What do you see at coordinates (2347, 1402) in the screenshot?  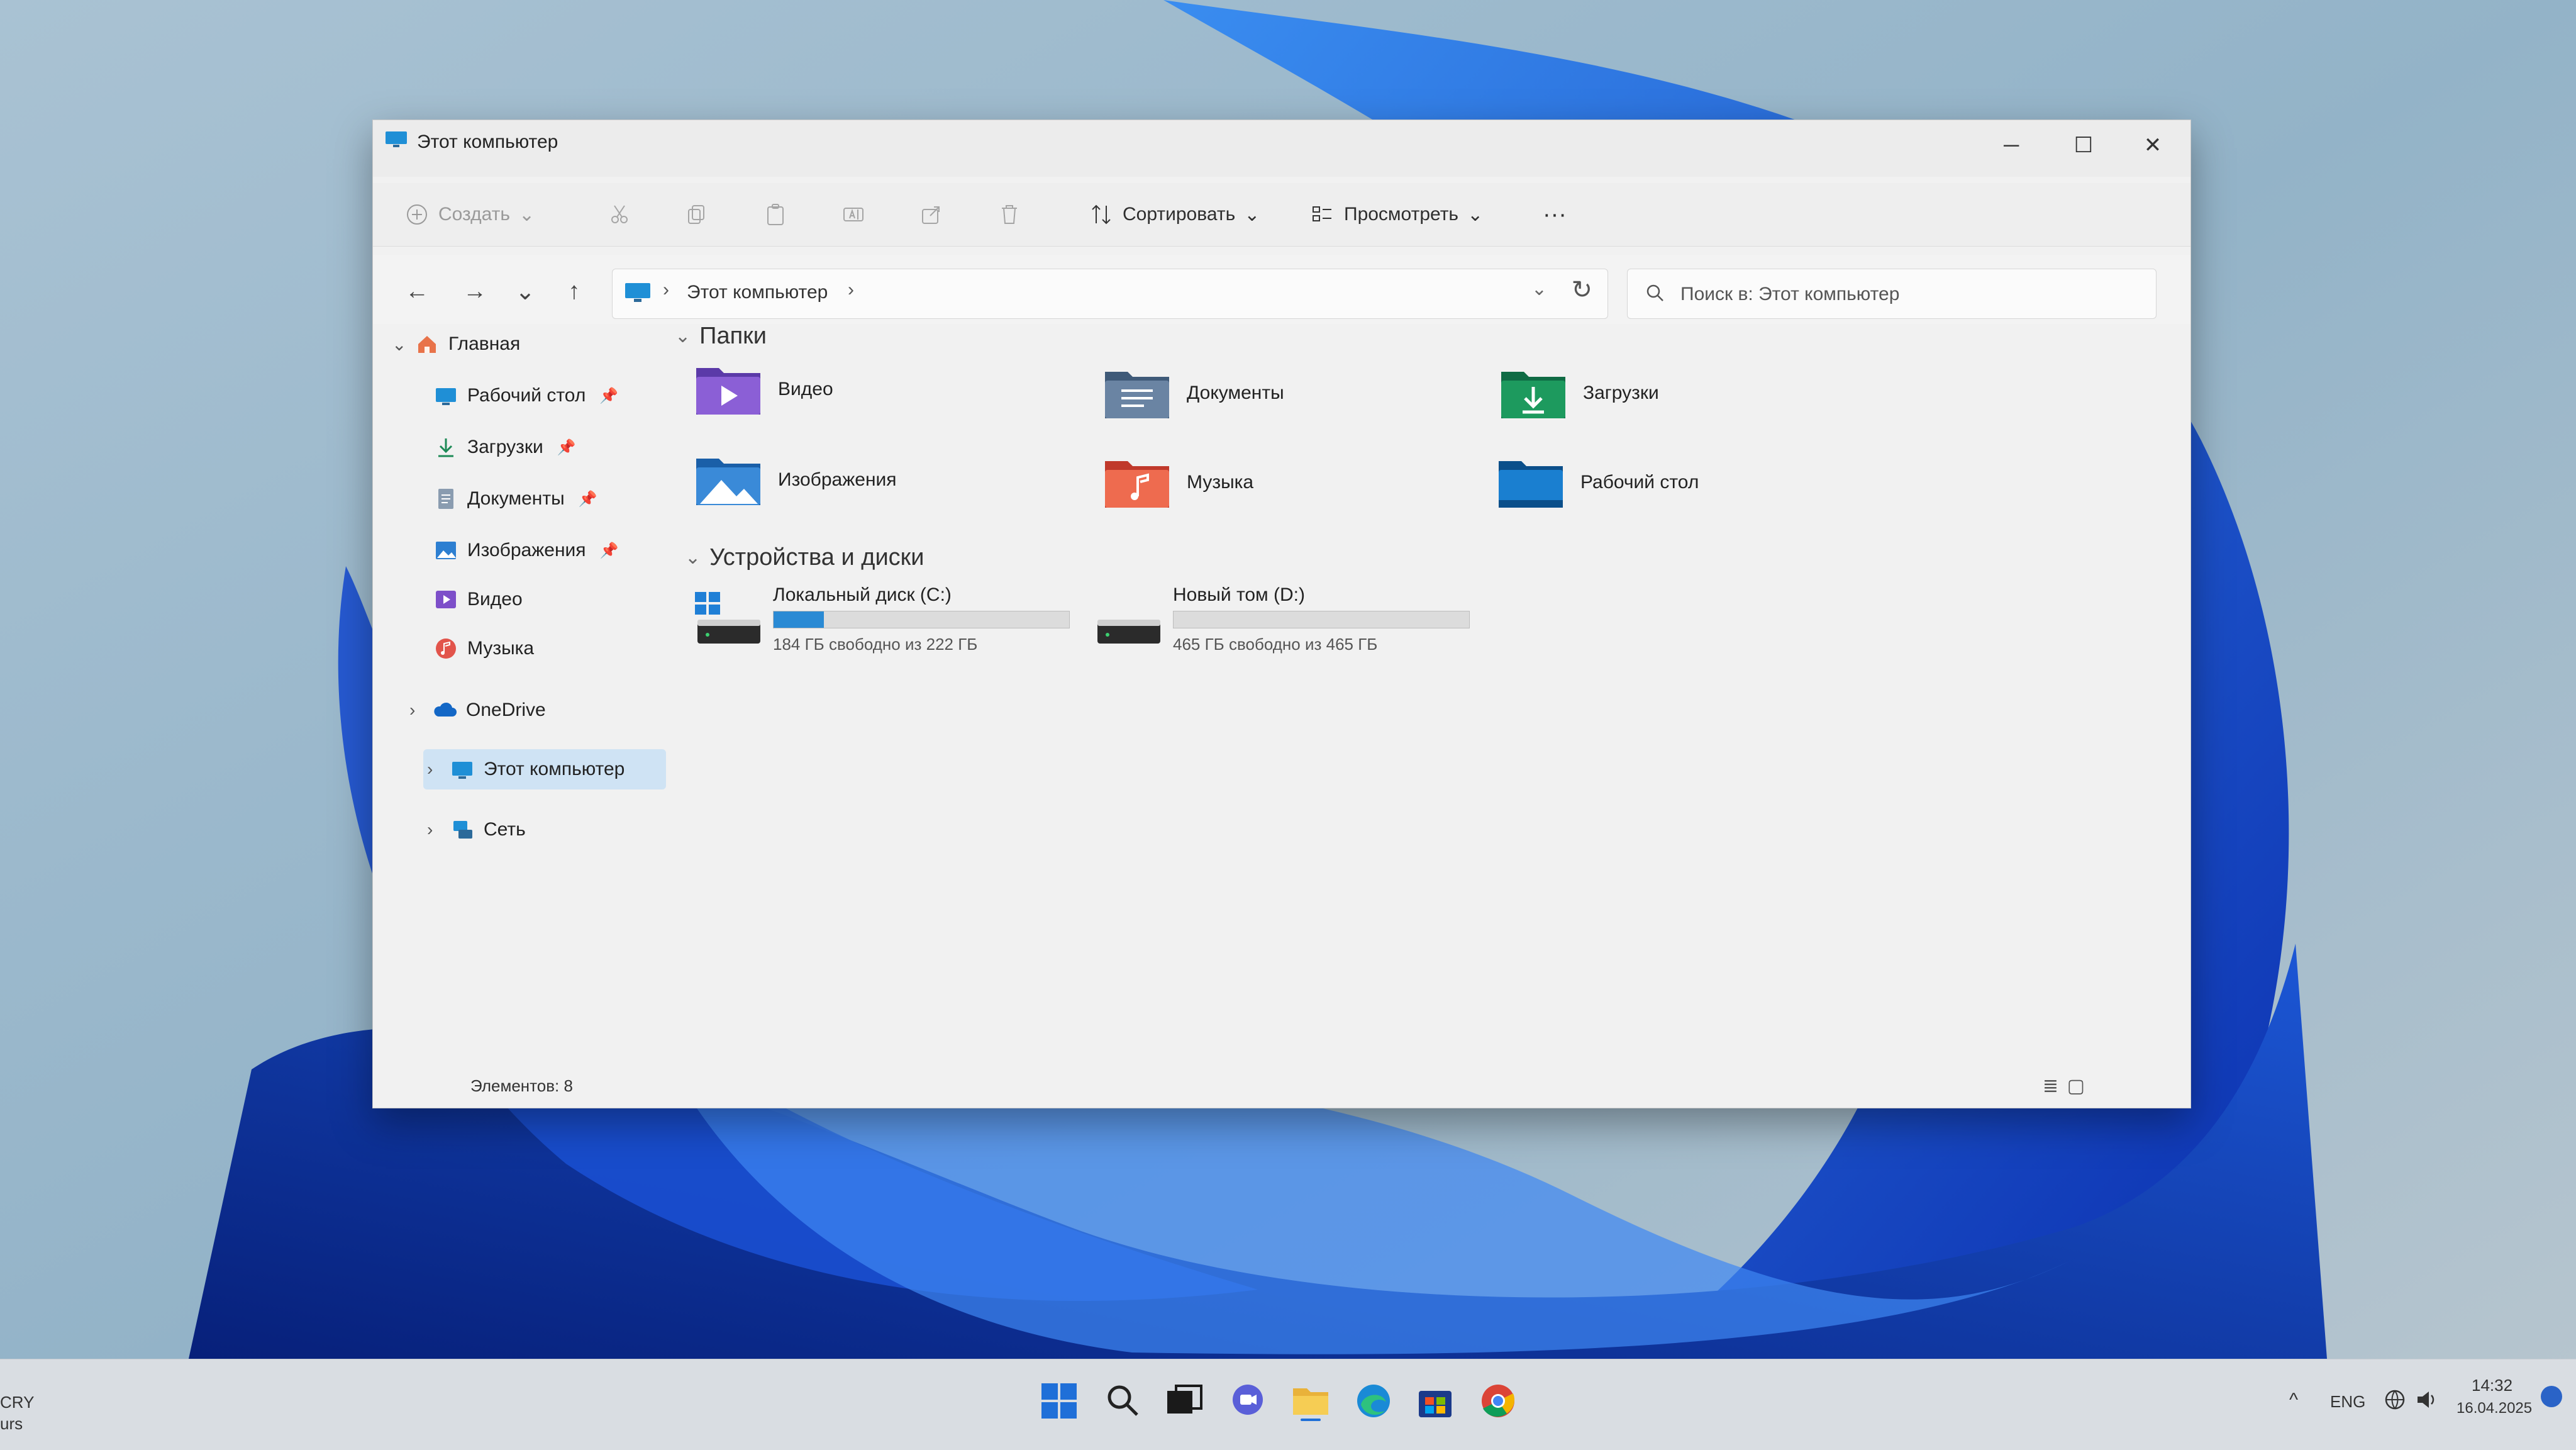 I see `input-language-indicator: ENG` at bounding box center [2347, 1402].